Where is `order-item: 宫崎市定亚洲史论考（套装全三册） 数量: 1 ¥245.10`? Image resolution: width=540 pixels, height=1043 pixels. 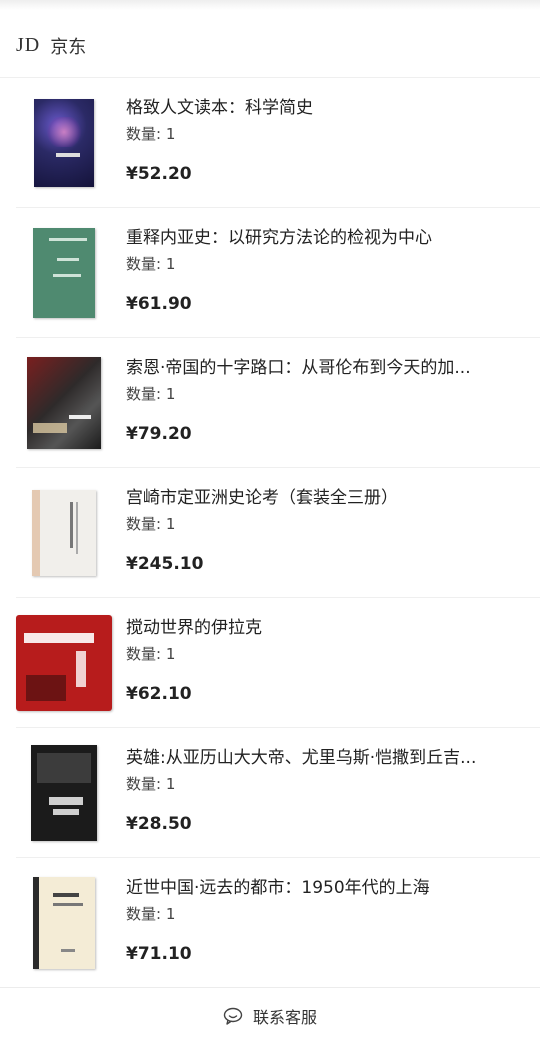 order-item: 宫崎市定亚洲史论考（套装全三册） 数量: 1 ¥245.10 is located at coordinates (278, 533).